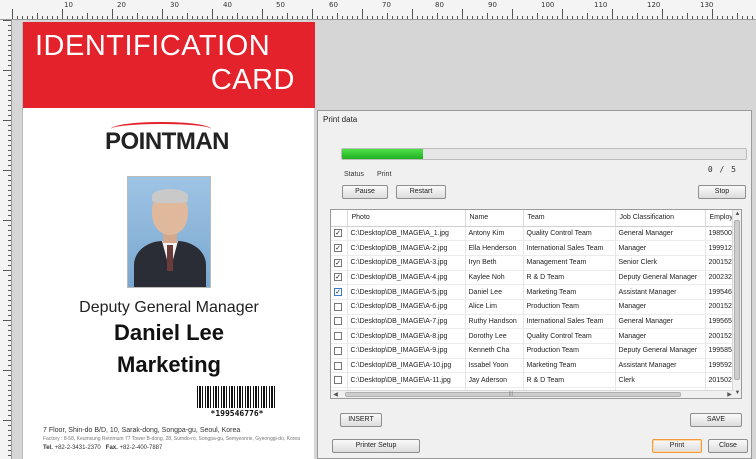 The width and height of the screenshot is (756, 459). Describe the element at coordinates (406, 263) in the screenshot. I see `cell-photo: C:\Desktop\DB_IMAGE\A-3.jpg` at that location.